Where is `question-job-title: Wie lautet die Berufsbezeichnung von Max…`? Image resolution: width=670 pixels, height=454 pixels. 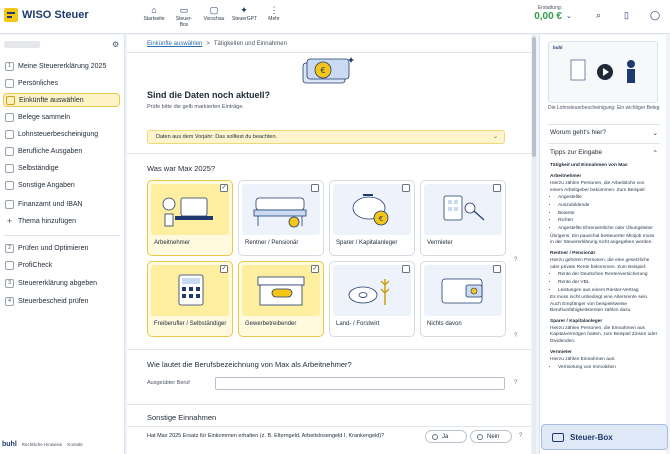
question-job-title: Wie lautet die Berufsbezeichnung von Max… is located at coordinates (249, 364).